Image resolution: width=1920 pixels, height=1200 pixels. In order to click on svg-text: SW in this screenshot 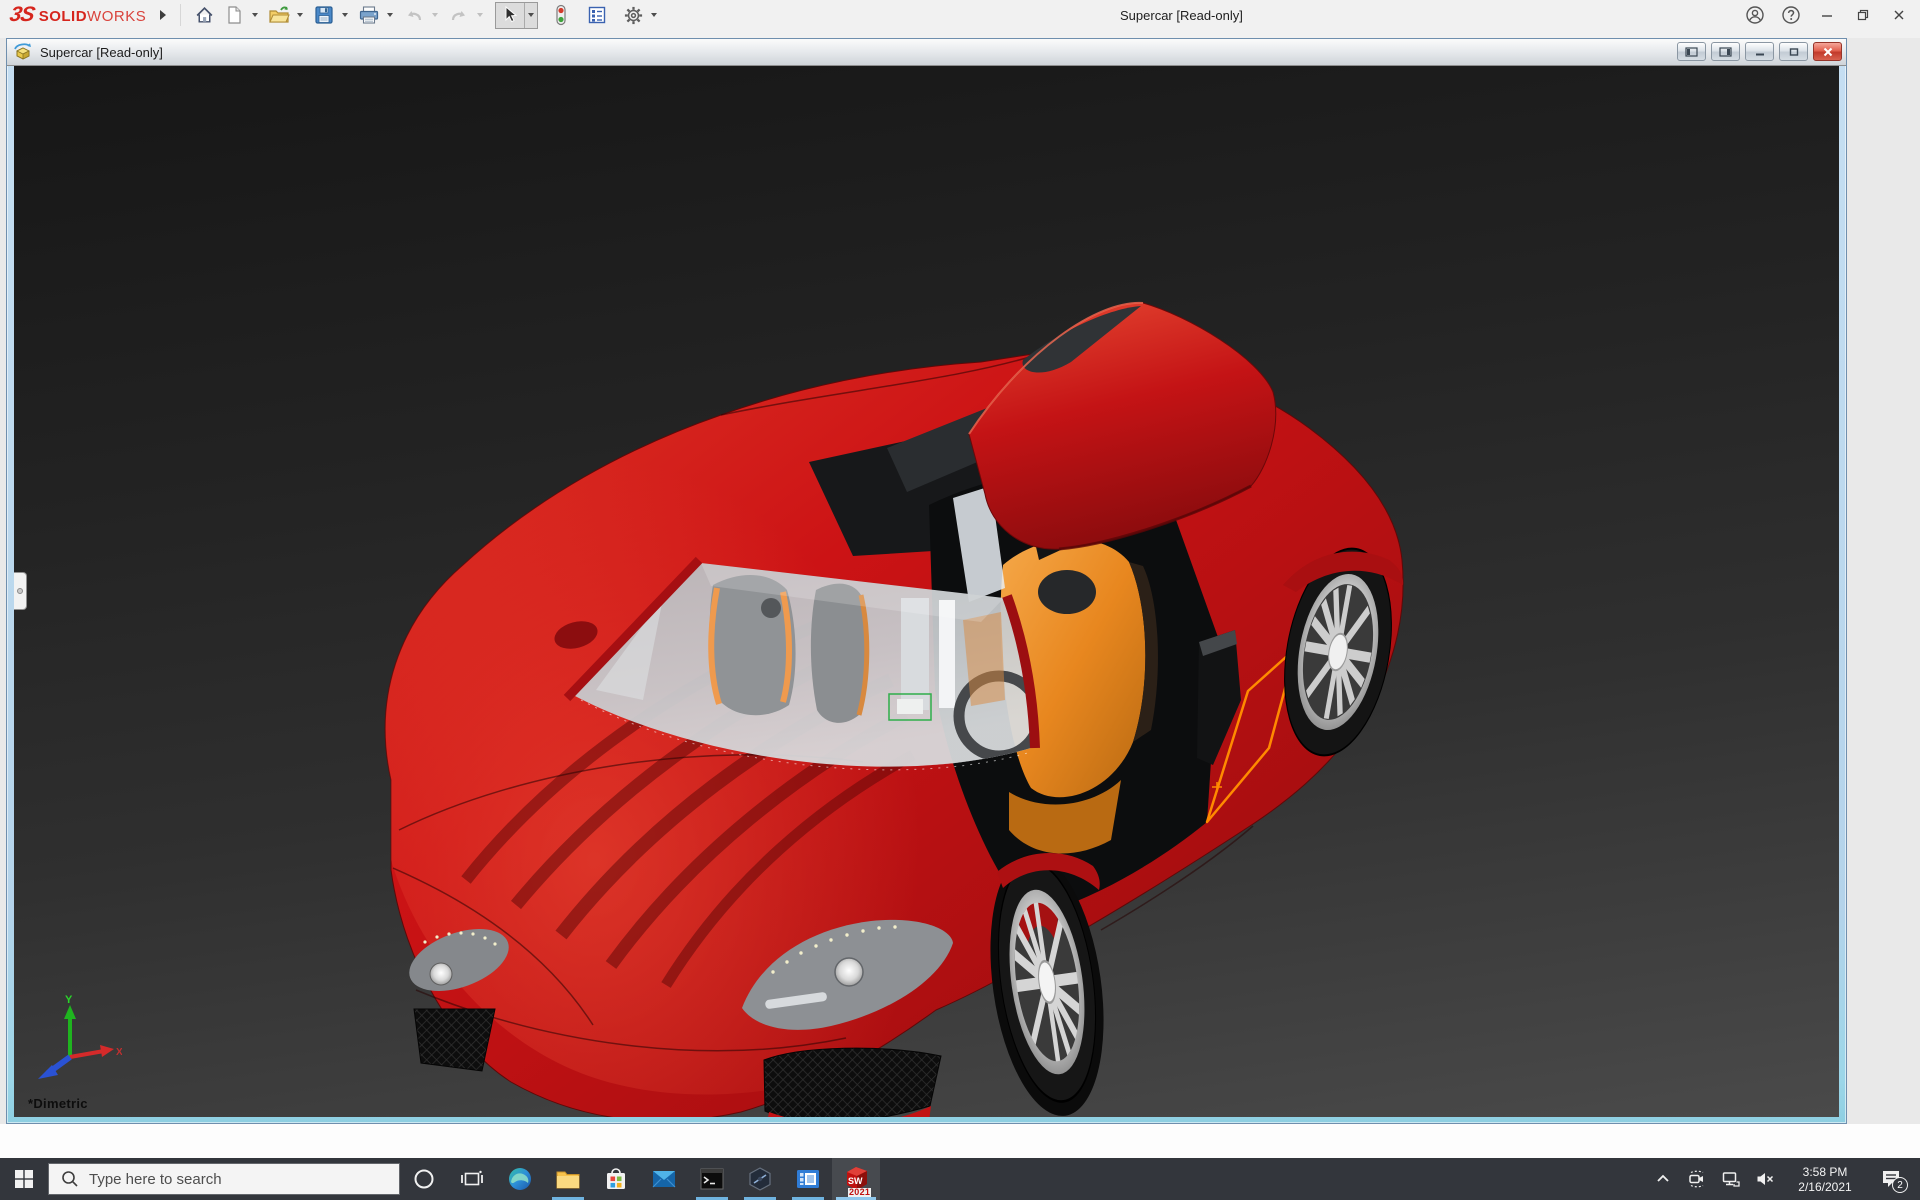, I will do `click(855, 1181)`.